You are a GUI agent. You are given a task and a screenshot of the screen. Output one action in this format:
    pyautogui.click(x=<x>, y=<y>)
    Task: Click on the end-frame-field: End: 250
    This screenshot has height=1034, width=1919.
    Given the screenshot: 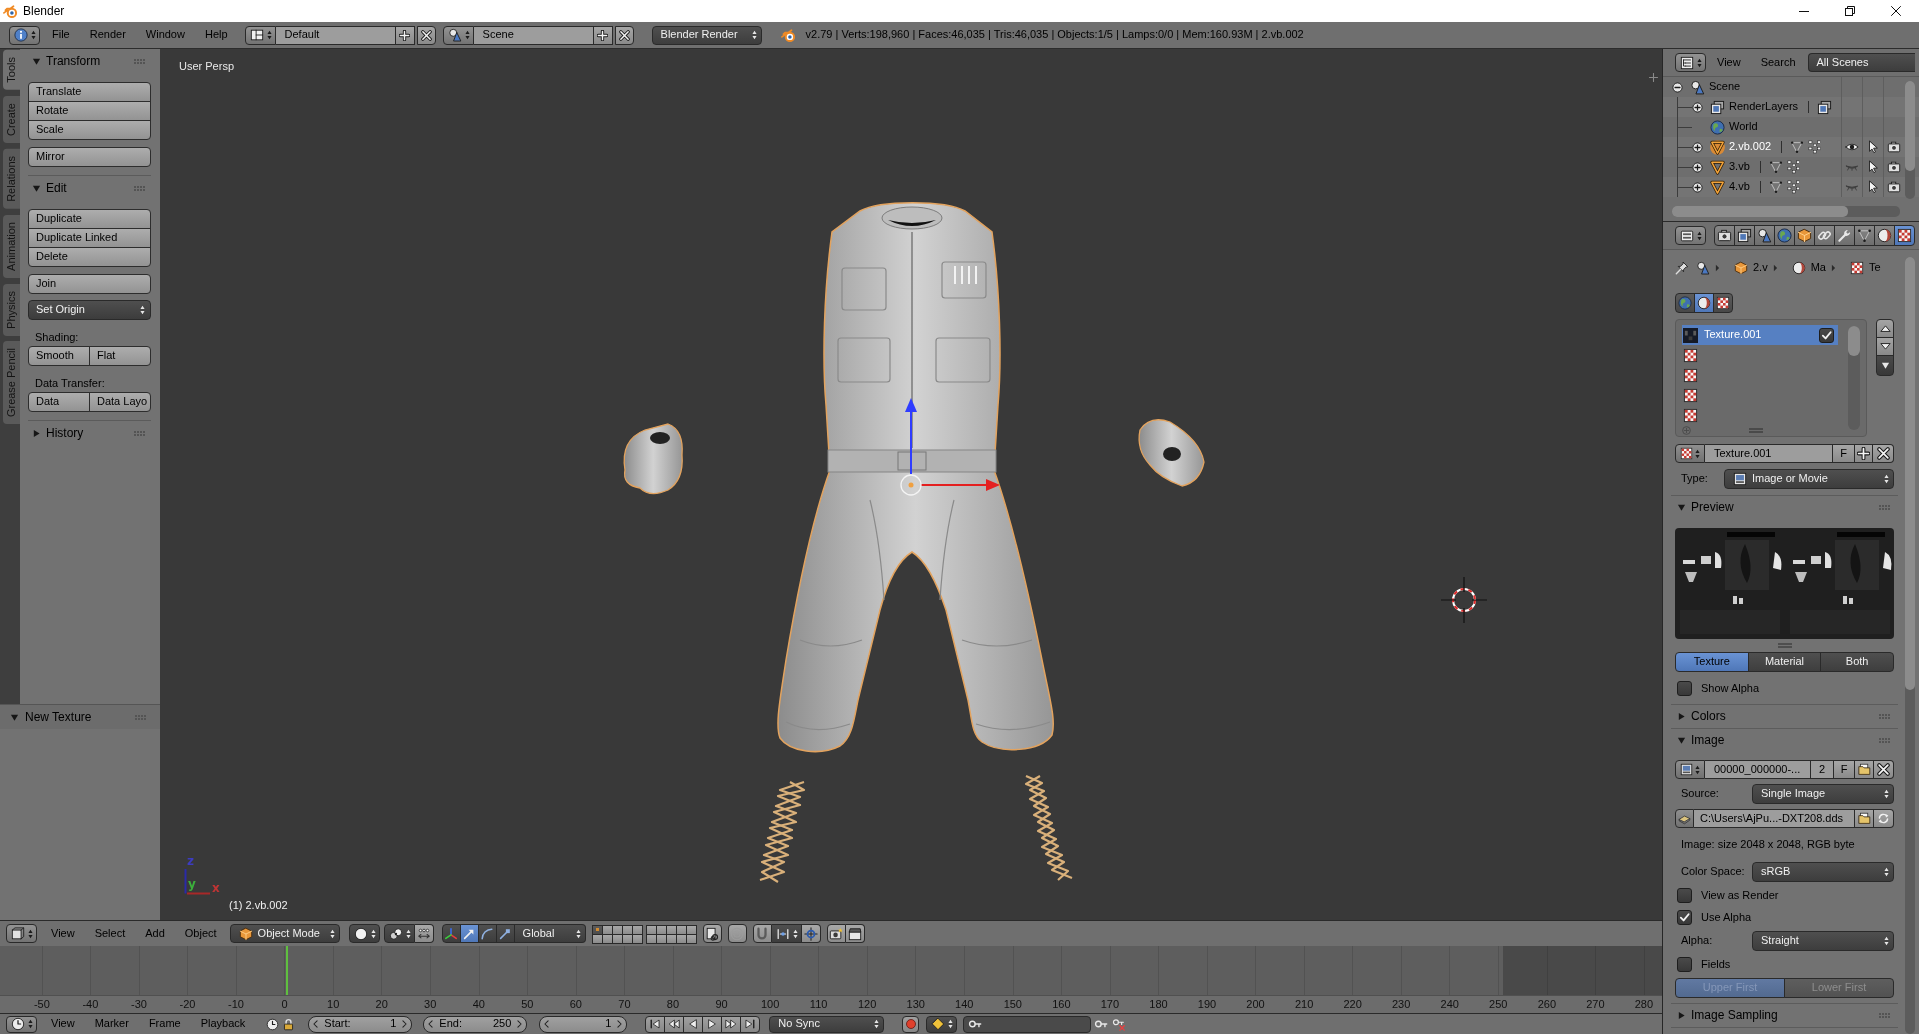 What is the action you would take?
    pyautogui.click(x=475, y=1024)
    